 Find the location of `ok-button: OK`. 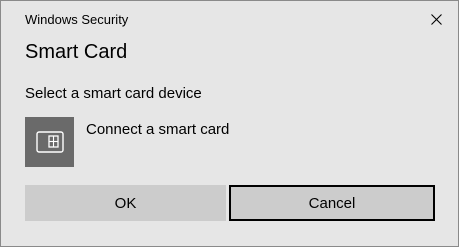

ok-button: OK is located at coordinates (125, 203).